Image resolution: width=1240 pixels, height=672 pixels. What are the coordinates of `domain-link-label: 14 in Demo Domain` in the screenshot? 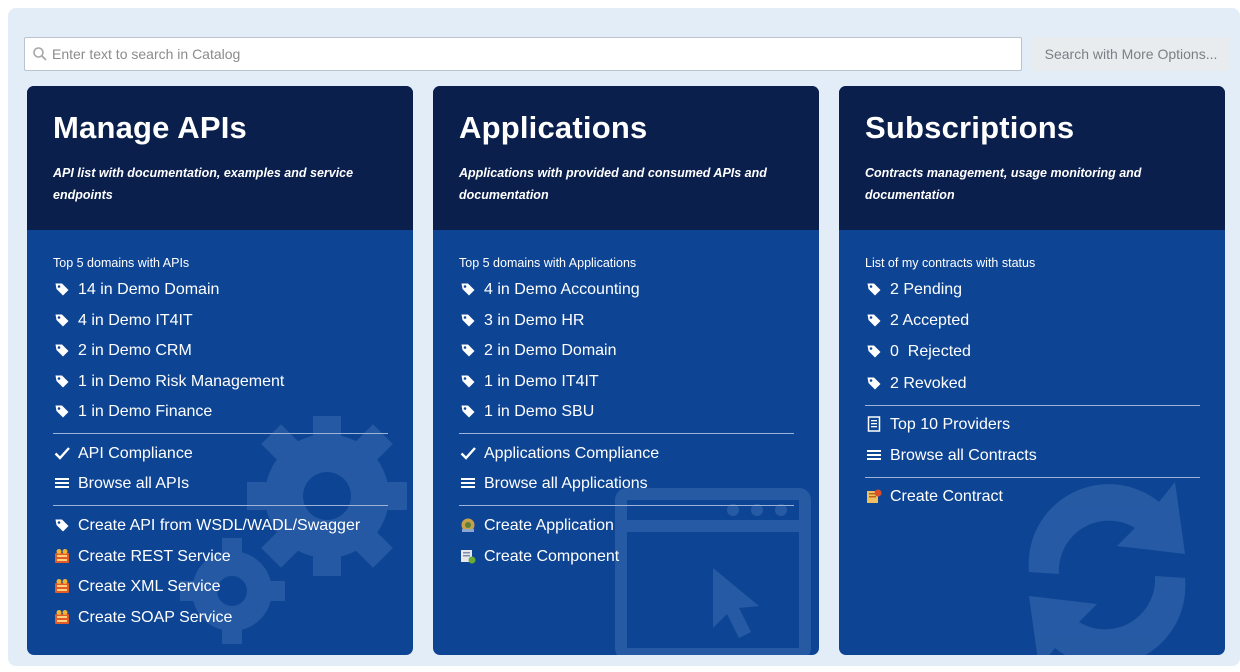 It's located at (149, 289).